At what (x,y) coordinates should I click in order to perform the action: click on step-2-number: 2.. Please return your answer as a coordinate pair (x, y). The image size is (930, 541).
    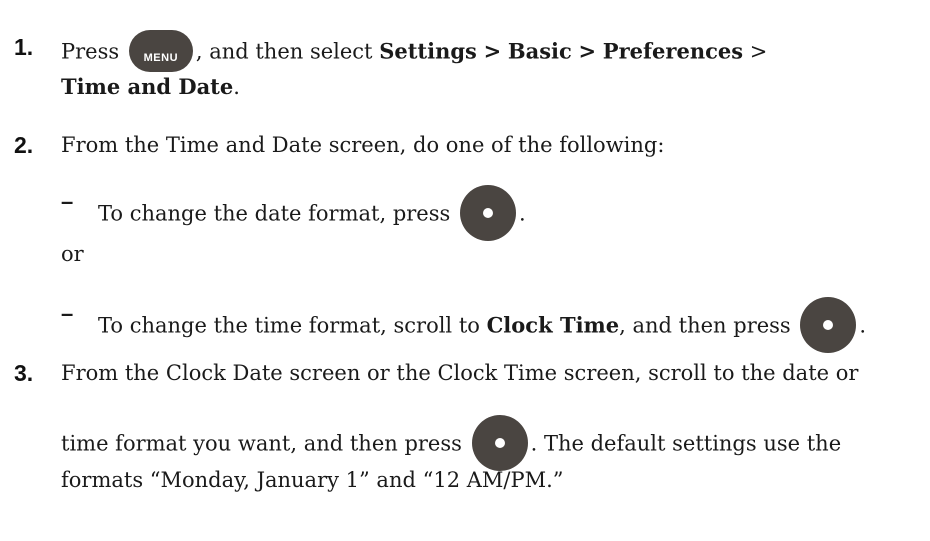
    Looking at the image, I should click on (24, 145).